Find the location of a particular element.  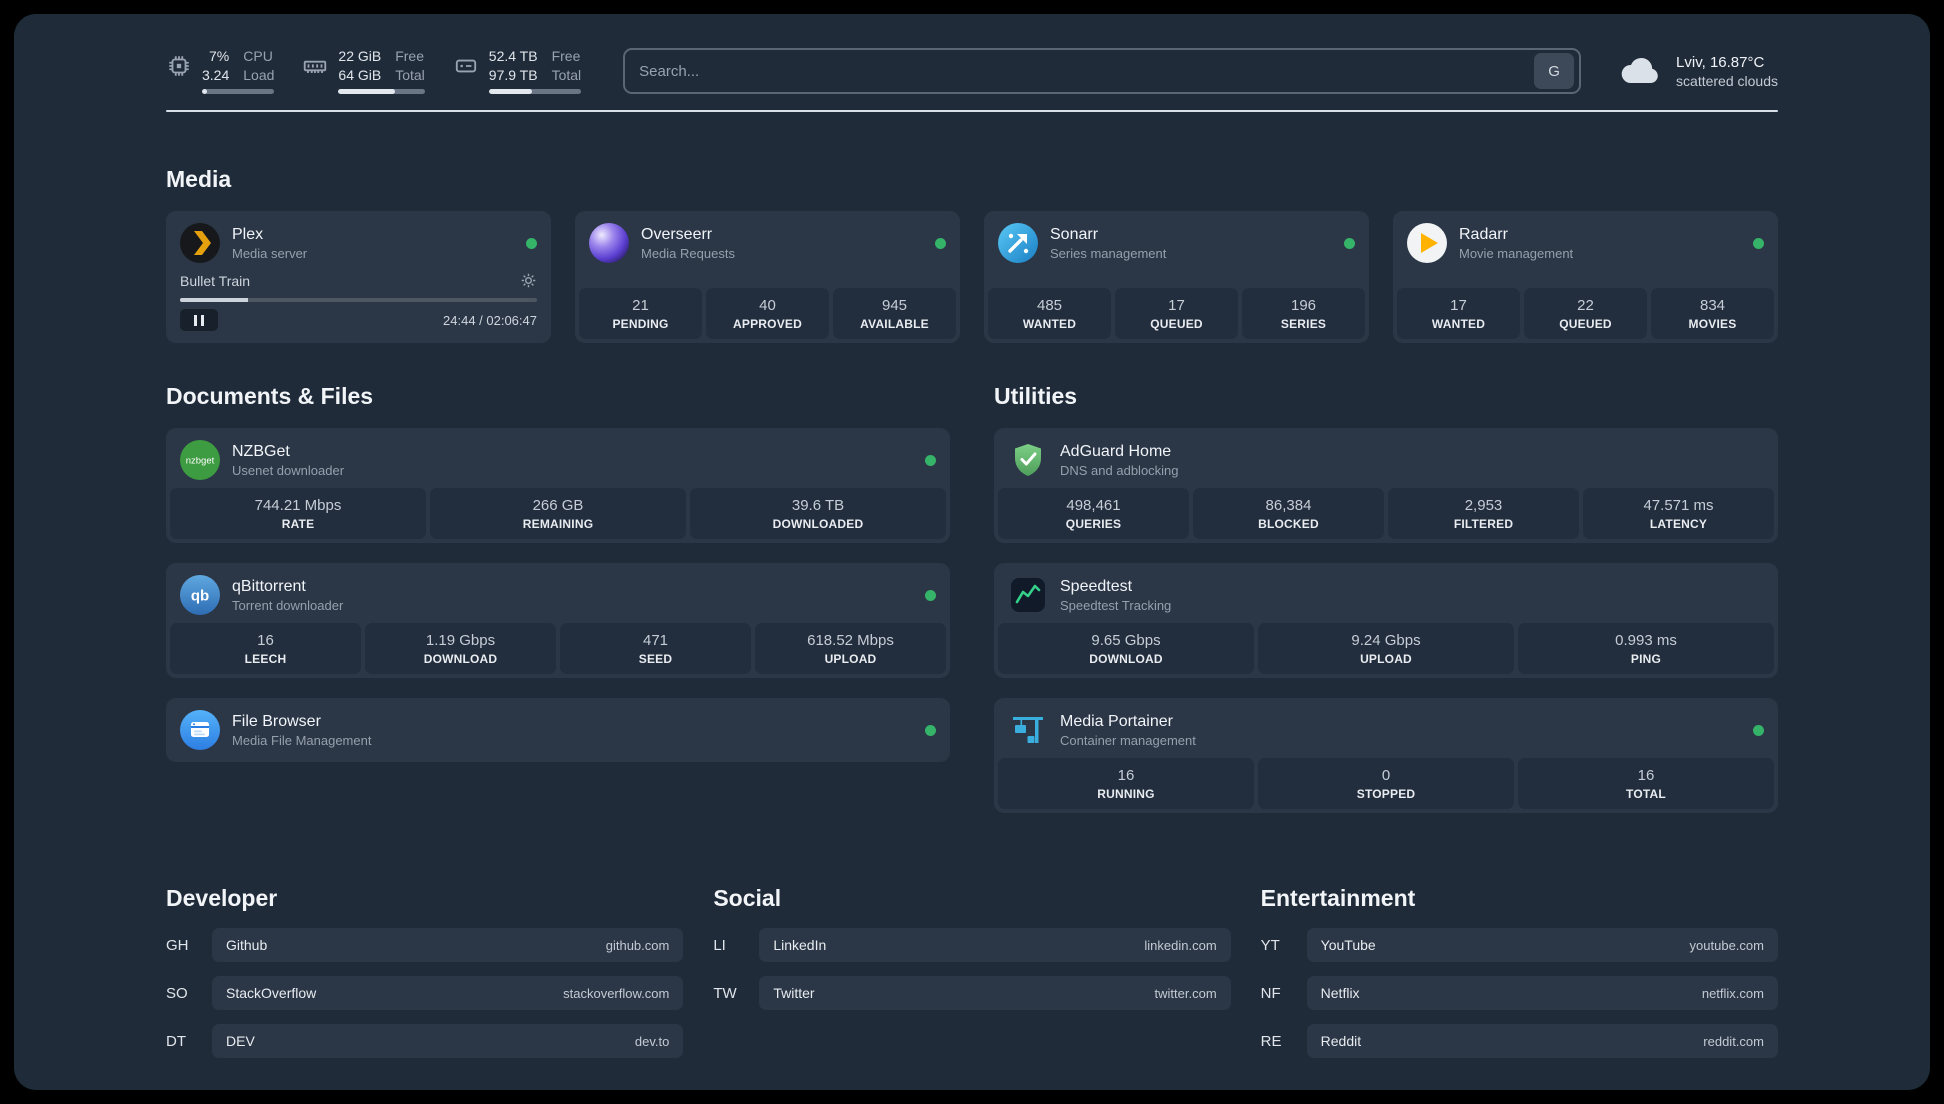

bookmark-link: Twitter twitter.com is located at coordinates (995, 993).